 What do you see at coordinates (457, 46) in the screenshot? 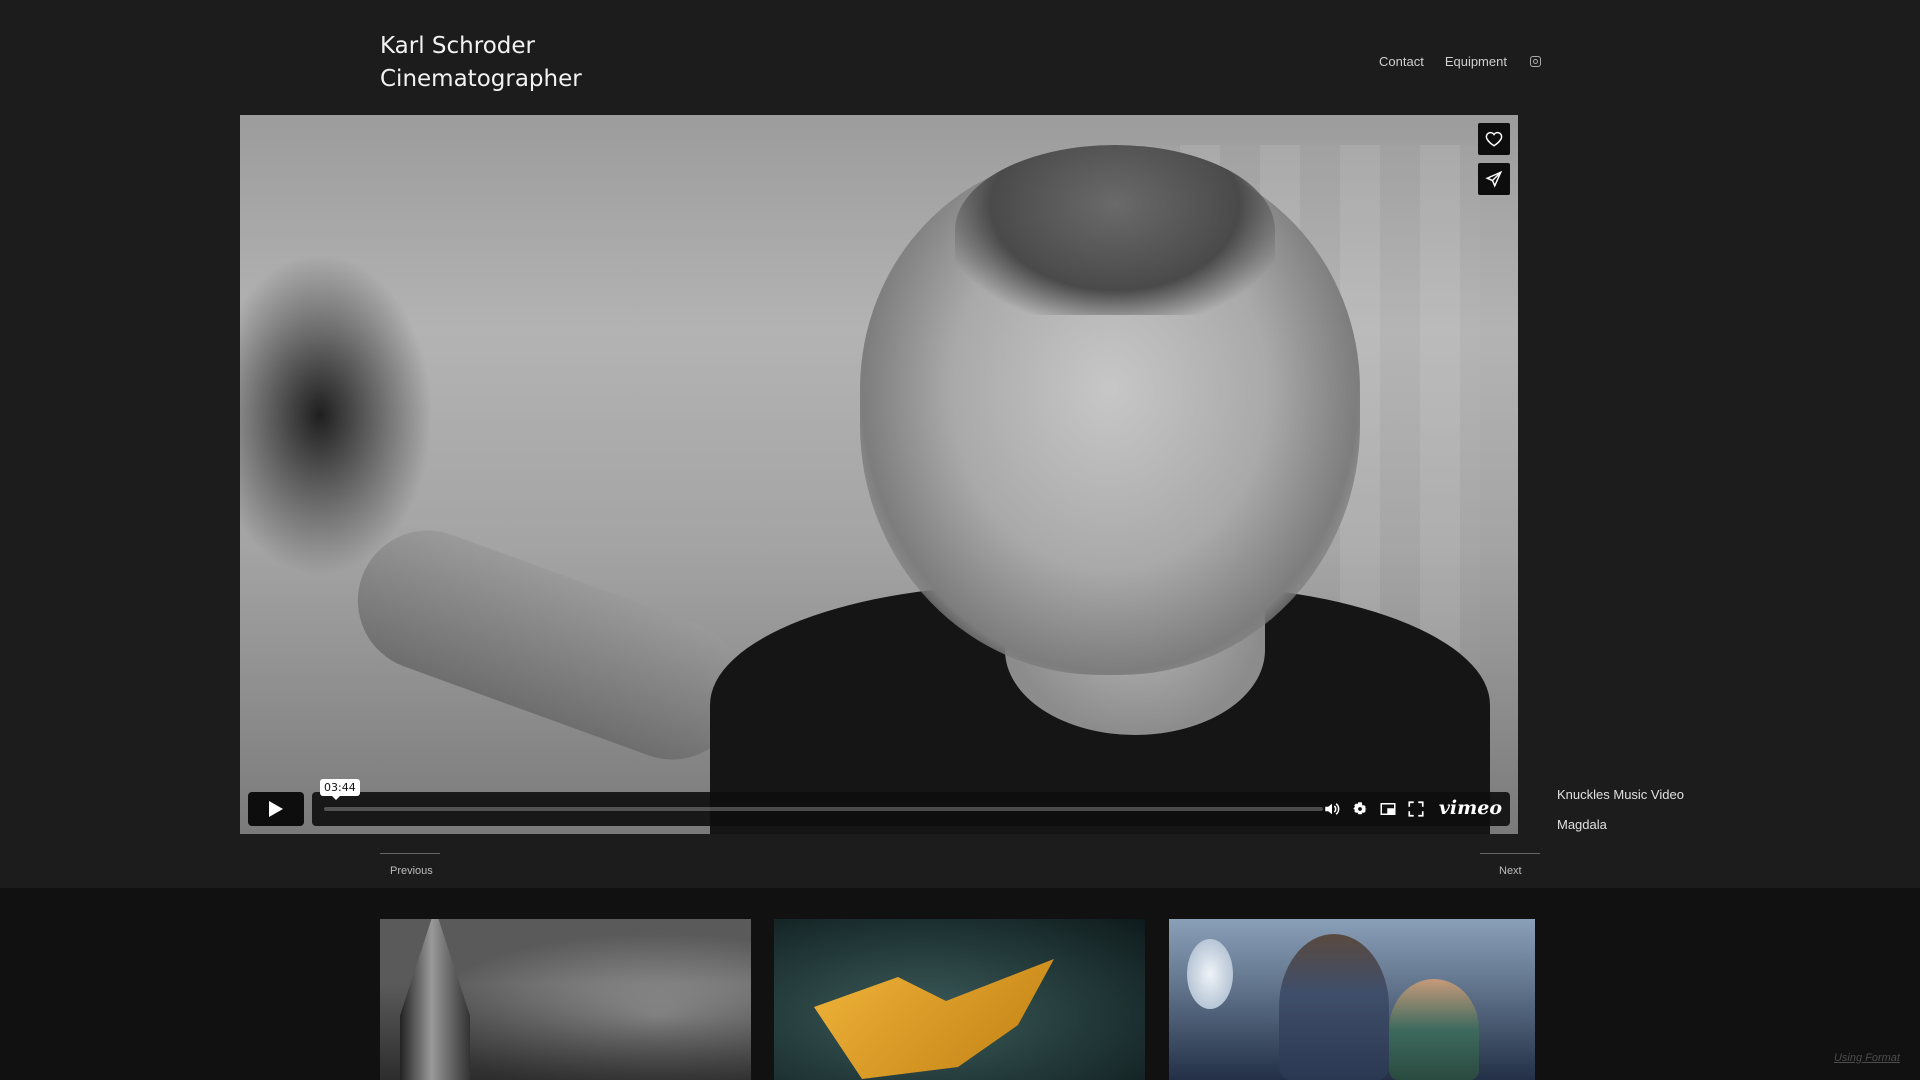
I see `site-name: Karl Schroder` at bounding box center [457, 46].